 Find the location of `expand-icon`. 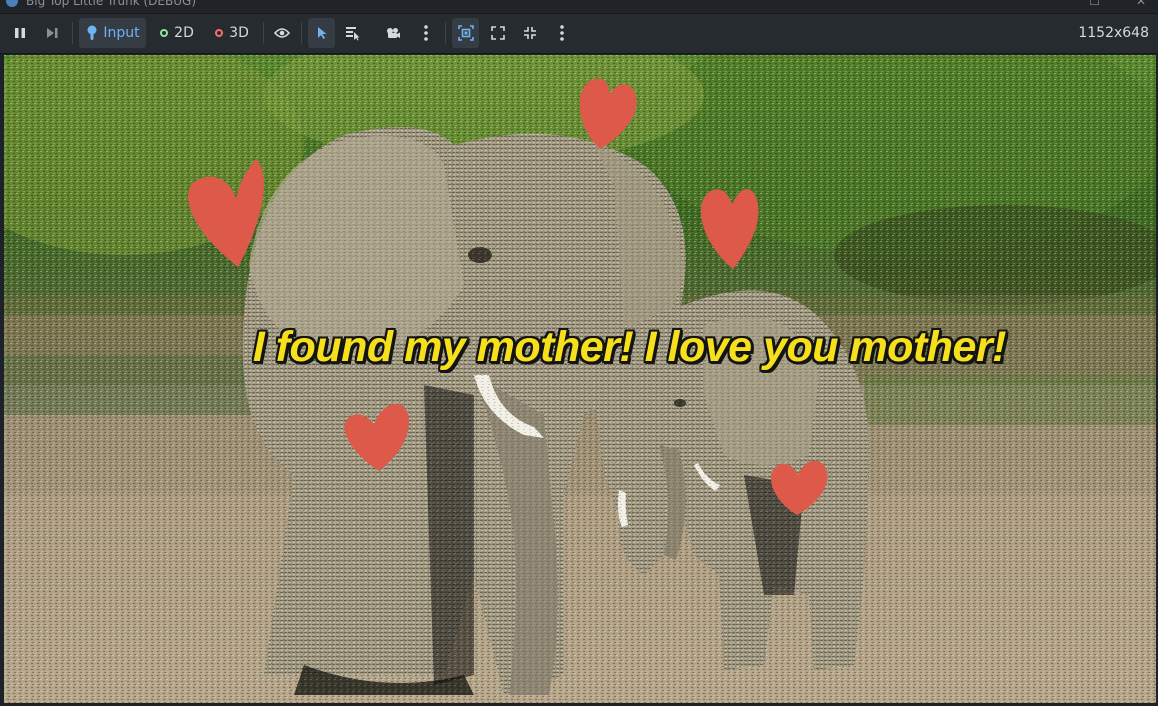

expand-icon is located at coordinates (498, 33).